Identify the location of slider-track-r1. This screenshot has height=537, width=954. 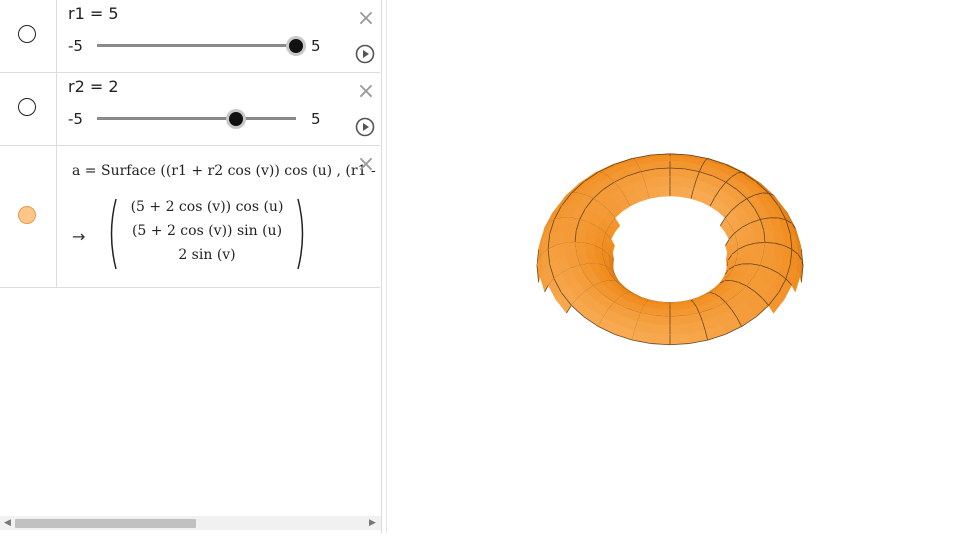
(196, 45).